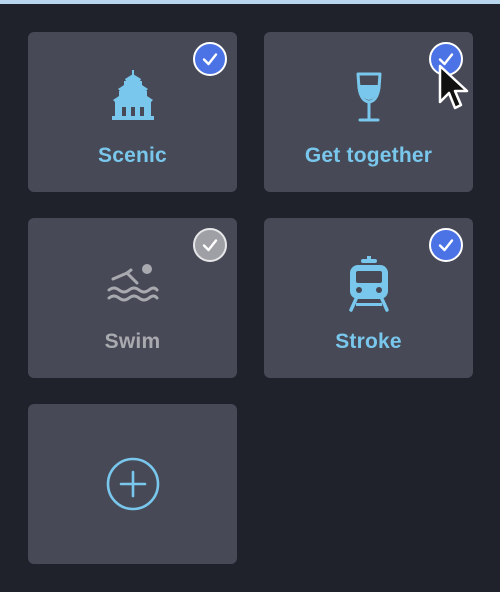 The width and height of the screenshot is (500, 592). I want to click on tile-label: Get together, so click(368, 155).